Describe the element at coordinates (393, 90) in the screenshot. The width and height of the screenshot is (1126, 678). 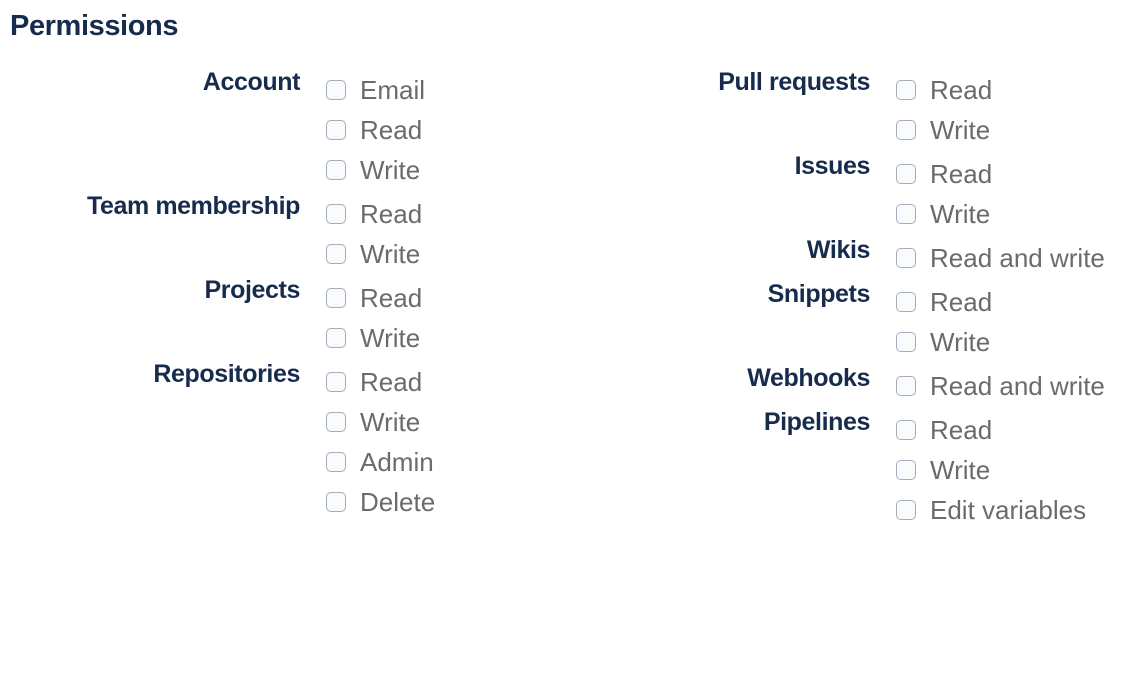
I see `checkbox-label: Email` at that location.